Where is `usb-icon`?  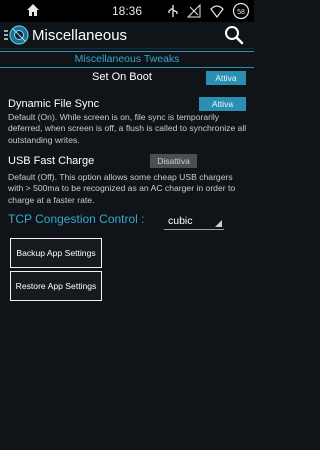 usb-icon is located at coordinates (172, 11).